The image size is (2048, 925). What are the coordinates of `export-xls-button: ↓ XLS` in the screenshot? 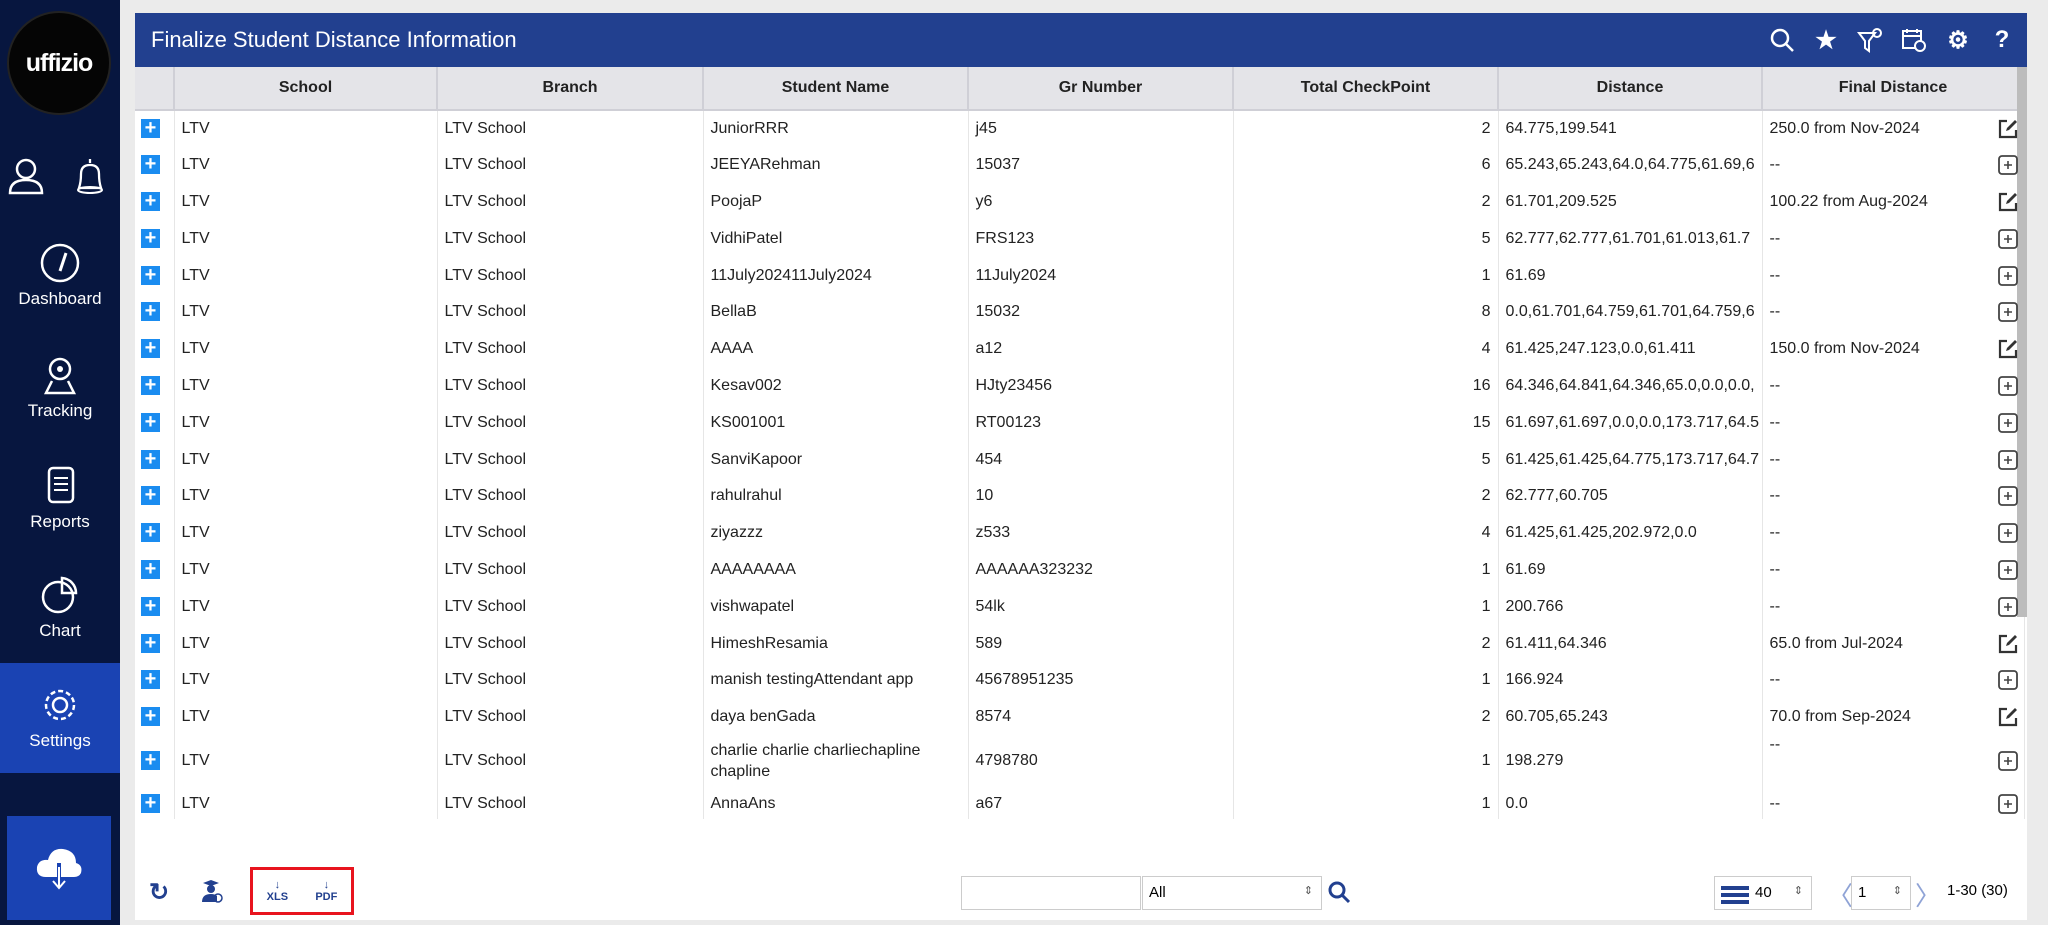 It's located at (277, 891).